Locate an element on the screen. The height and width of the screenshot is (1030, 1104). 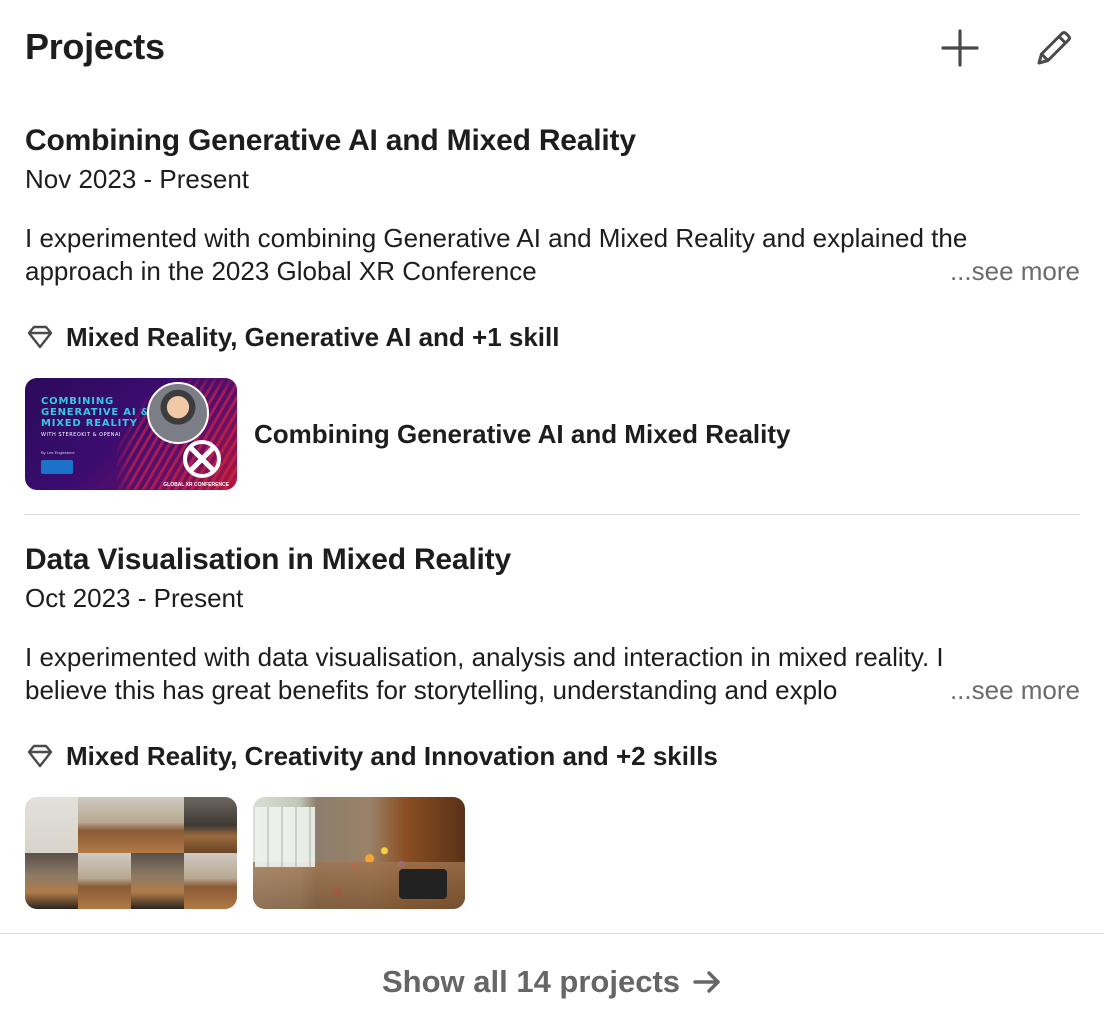
xr-logo-icon is located at coordinates (202, 459).